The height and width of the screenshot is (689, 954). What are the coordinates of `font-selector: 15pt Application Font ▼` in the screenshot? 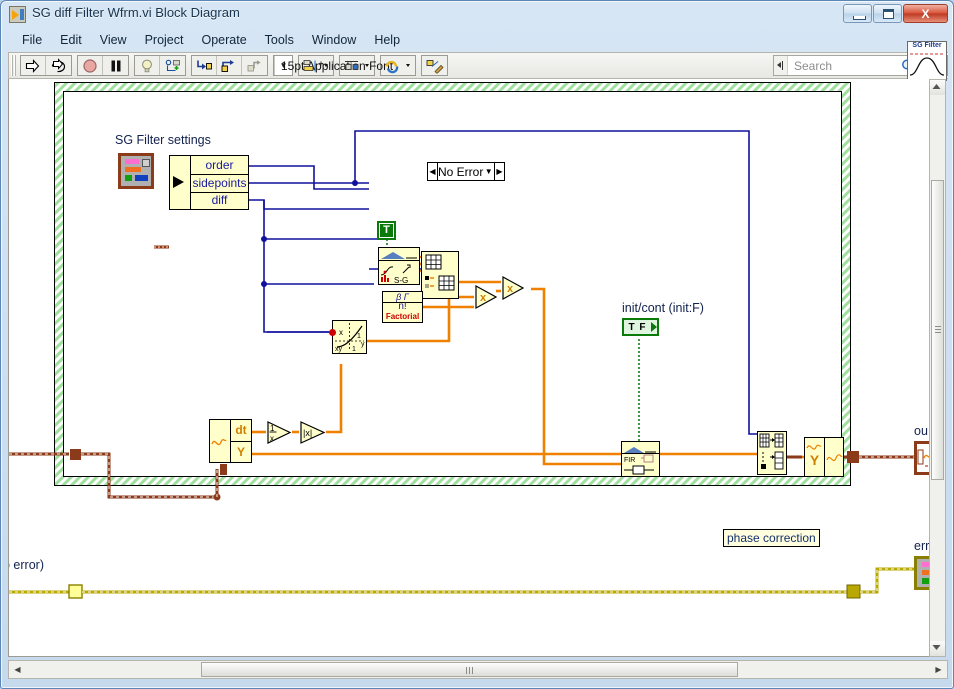 It's located at (333, 65).